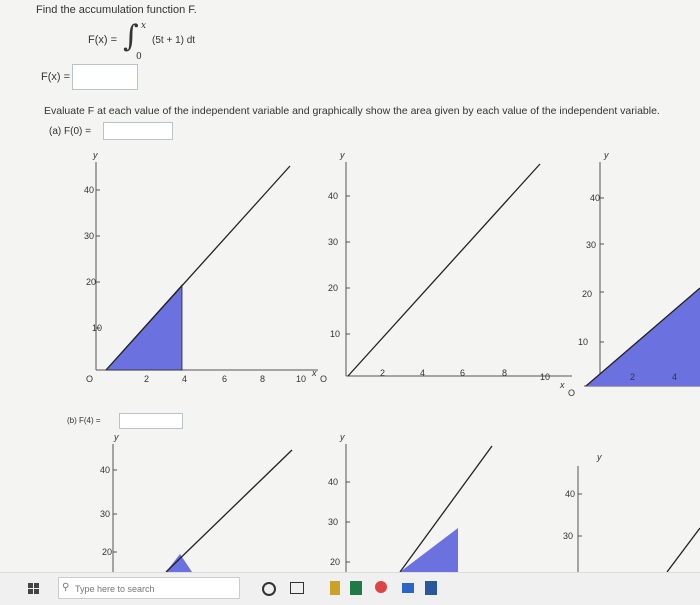 This screenshot has width=700, height=605. What do you see at coordinates (105, 77) in the screenshot?
I see `fx-answer-input` at bounding box center [105, 77].